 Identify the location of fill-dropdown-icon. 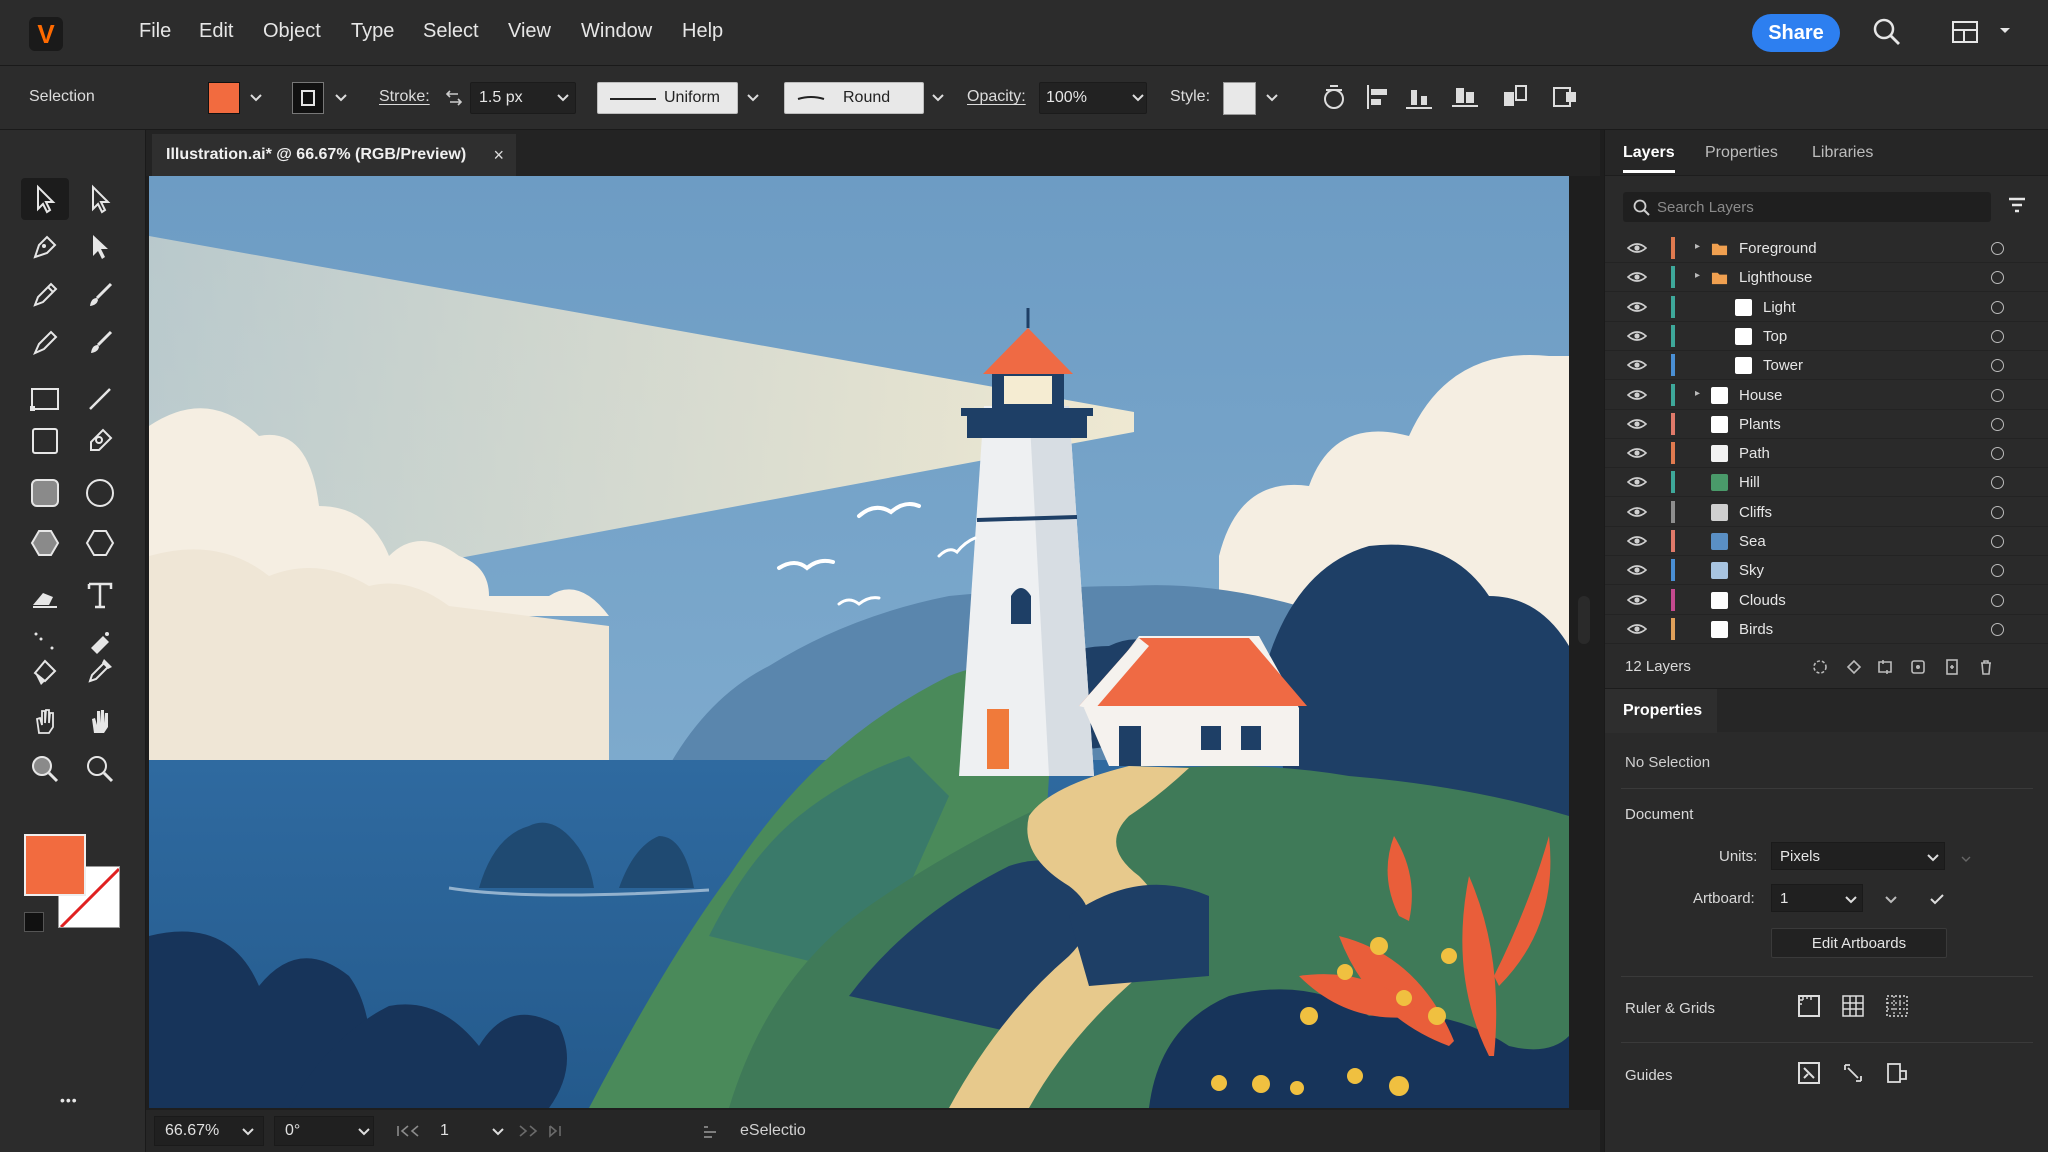
(256, 98).